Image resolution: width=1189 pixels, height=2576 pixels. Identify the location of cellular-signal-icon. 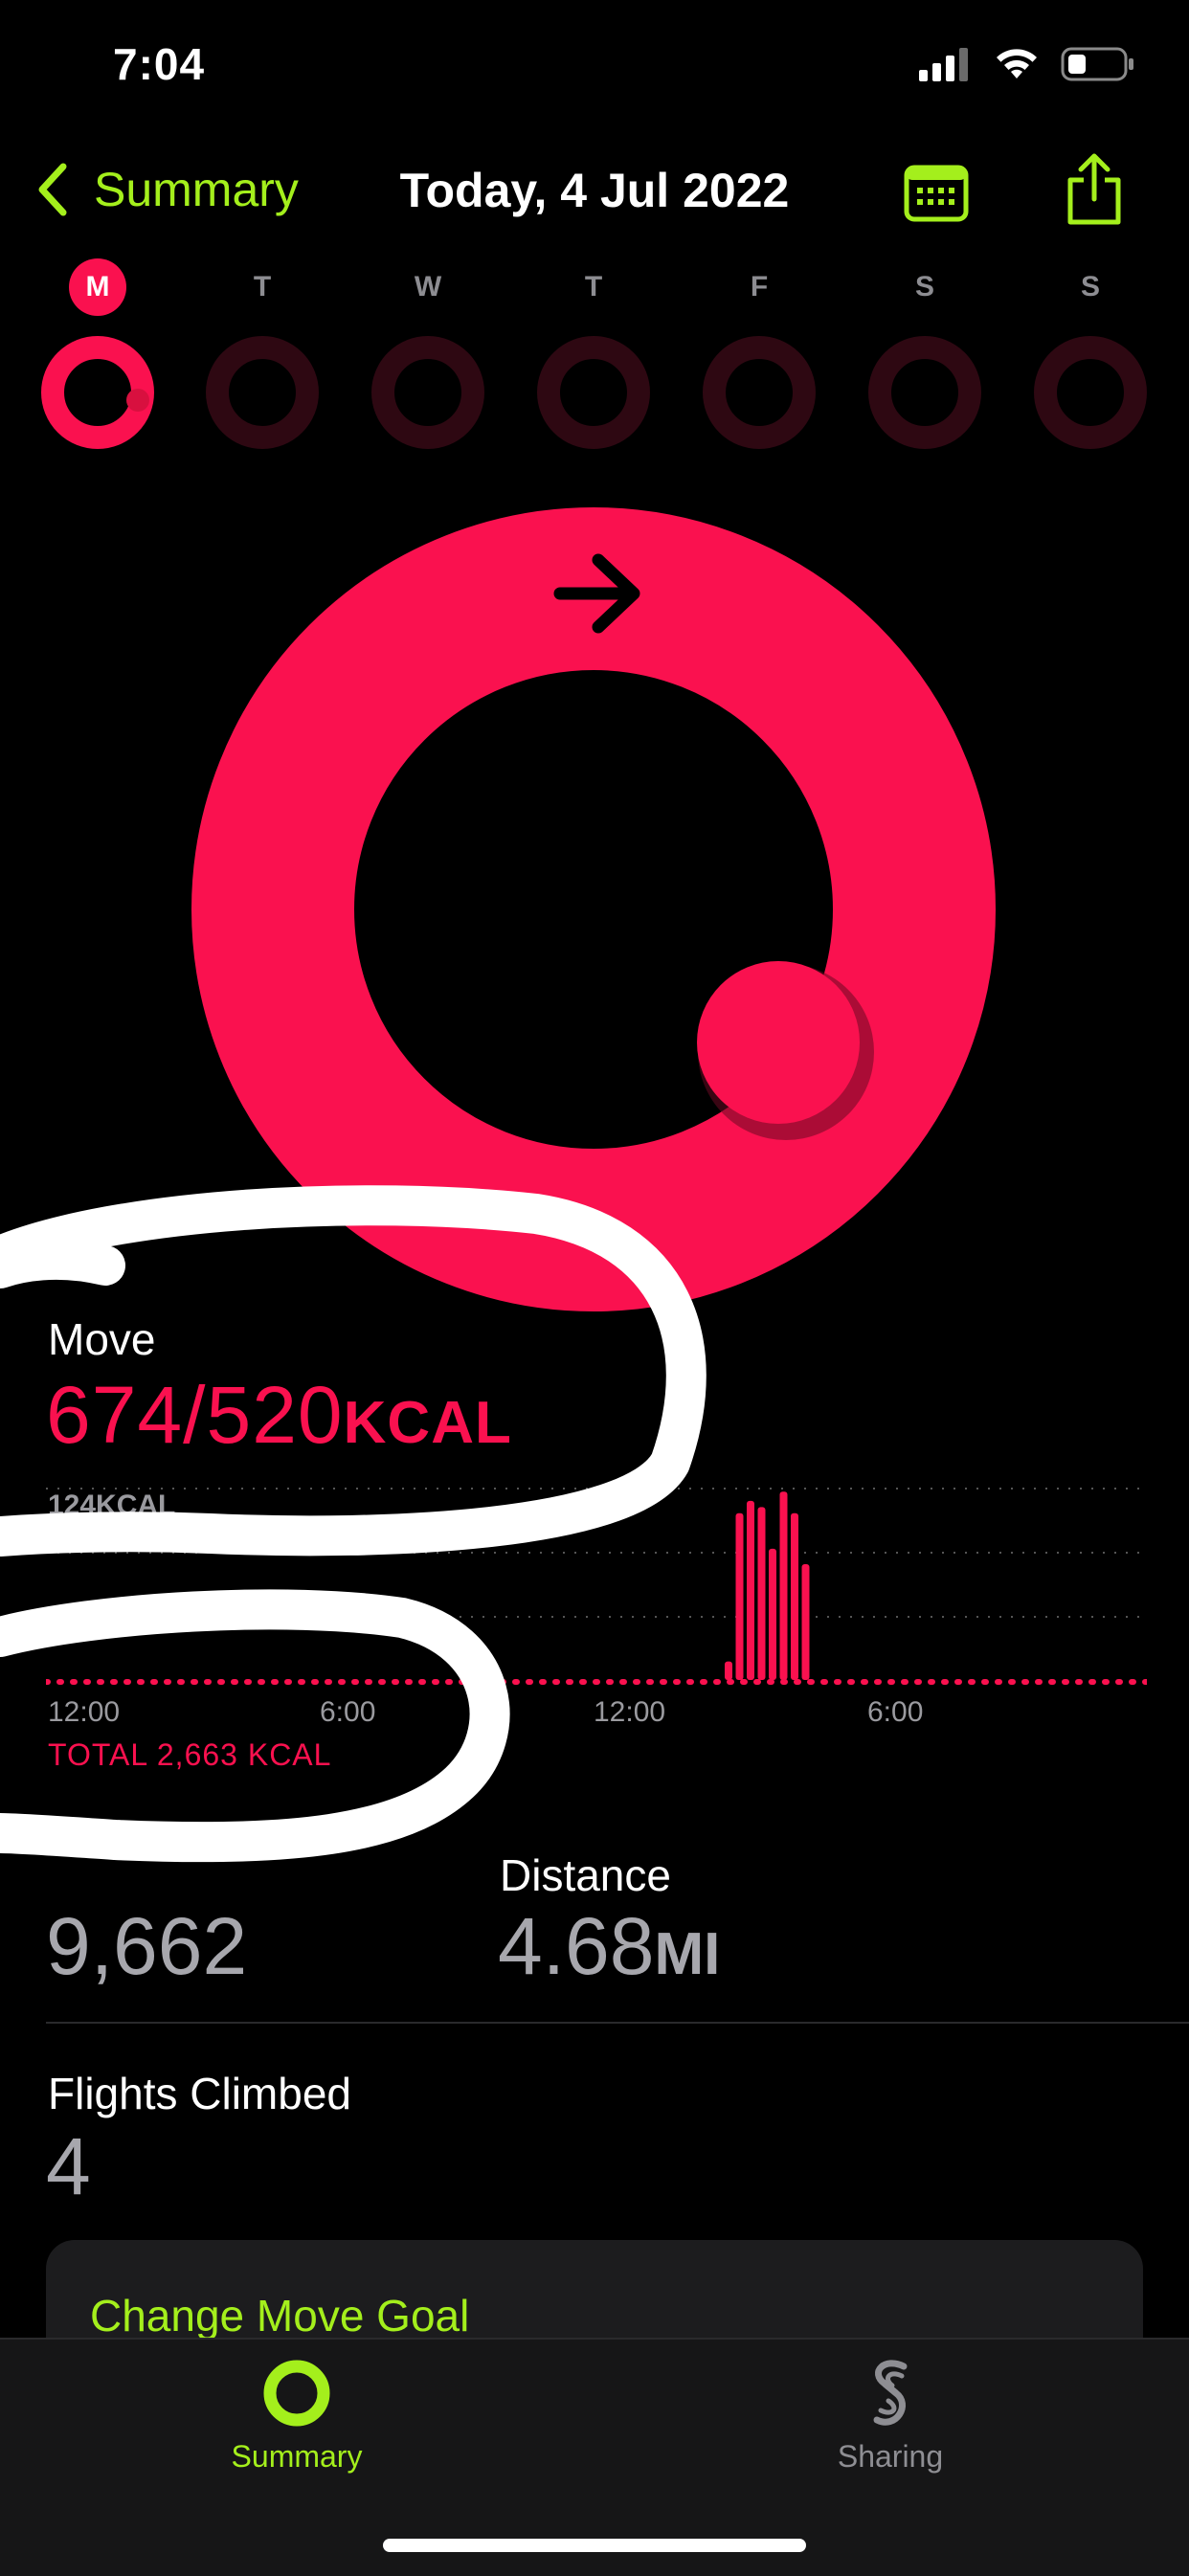
(943, 65).